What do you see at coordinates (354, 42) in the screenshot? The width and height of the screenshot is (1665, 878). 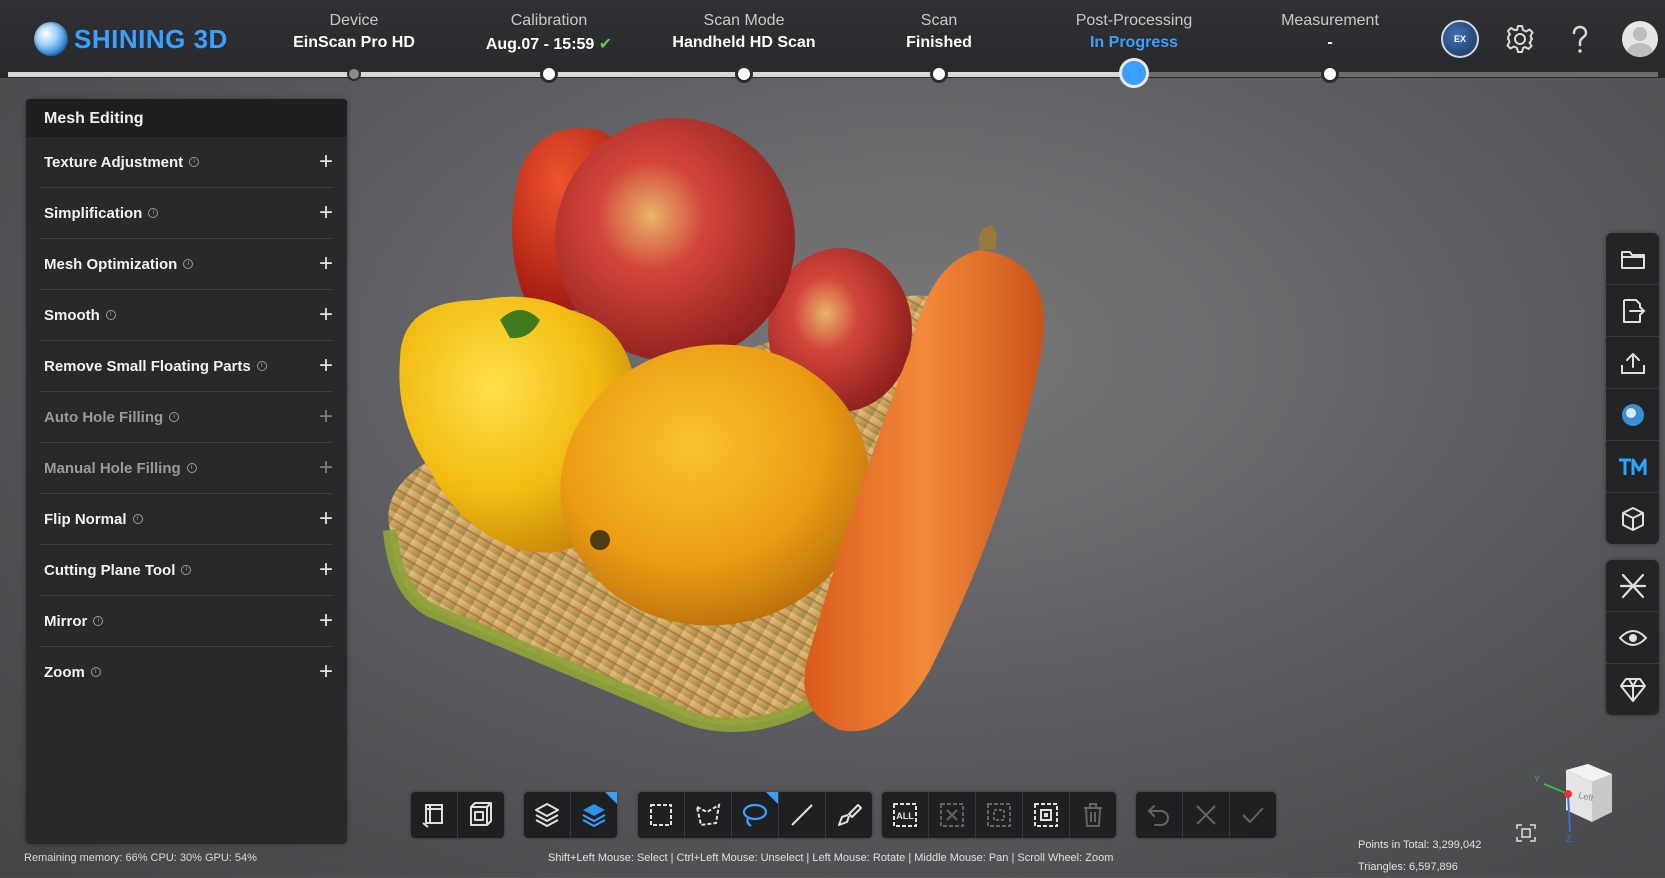 I see `step-value: EinScan Pro HD` at bounding box center [354, 42].